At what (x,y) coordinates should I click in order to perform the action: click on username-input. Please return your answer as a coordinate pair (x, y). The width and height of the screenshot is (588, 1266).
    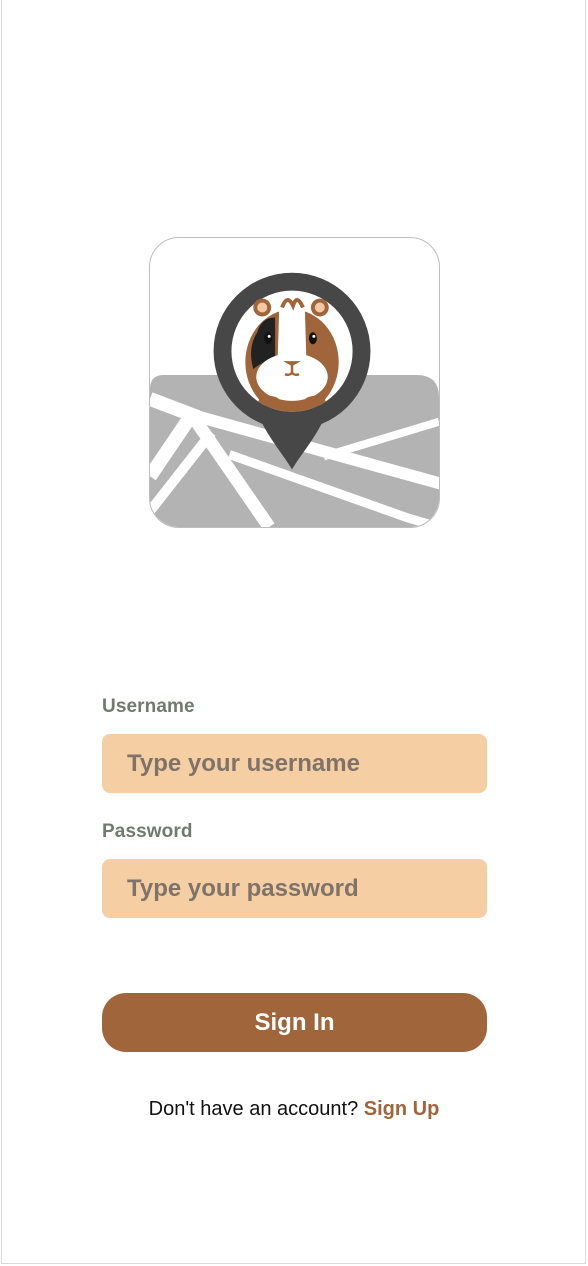
    Looking at the image, I should click on (294, 763).